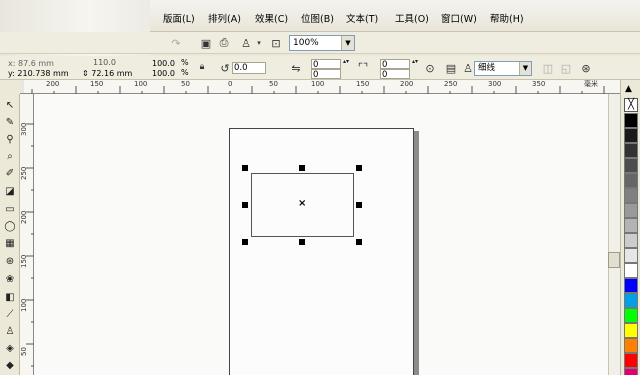 This screenshot has width=640, height=375. Describe the element at coordinates (10, 331) in the screenshot. I see `outline-tool-icon: ♙` at that location.